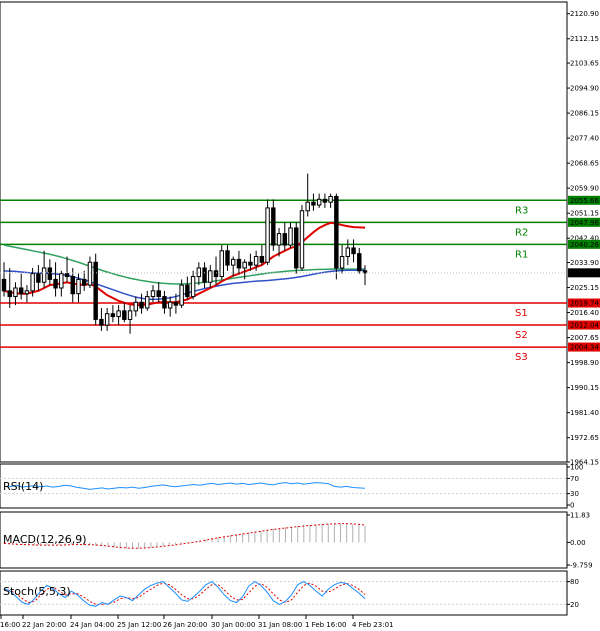  What do you see at coordinates (521, 232) in the screenshot?
I see `level-name-r2: R2` at bounding box center [521, 232].